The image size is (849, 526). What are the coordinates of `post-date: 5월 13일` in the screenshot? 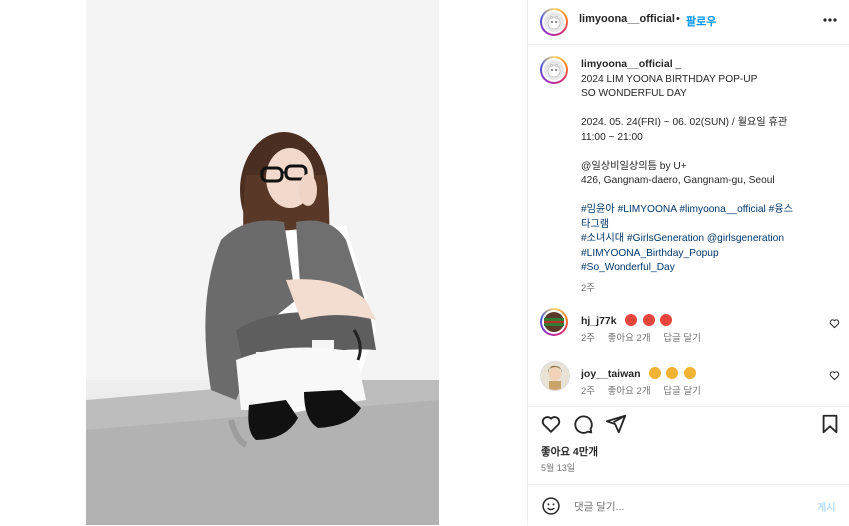 It's located at (558, 467).